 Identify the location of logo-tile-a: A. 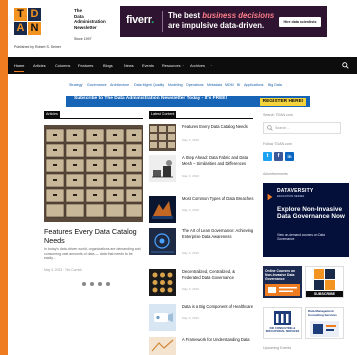
(20, 28).